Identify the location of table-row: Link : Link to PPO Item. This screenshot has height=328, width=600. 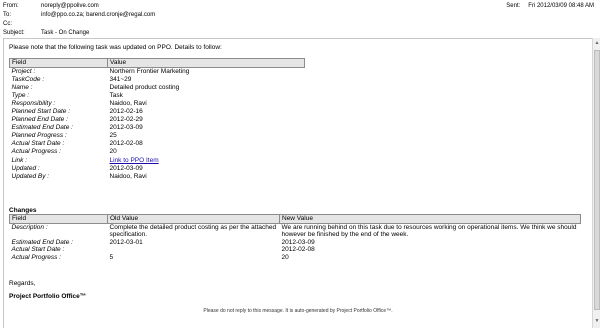
(157, 161).